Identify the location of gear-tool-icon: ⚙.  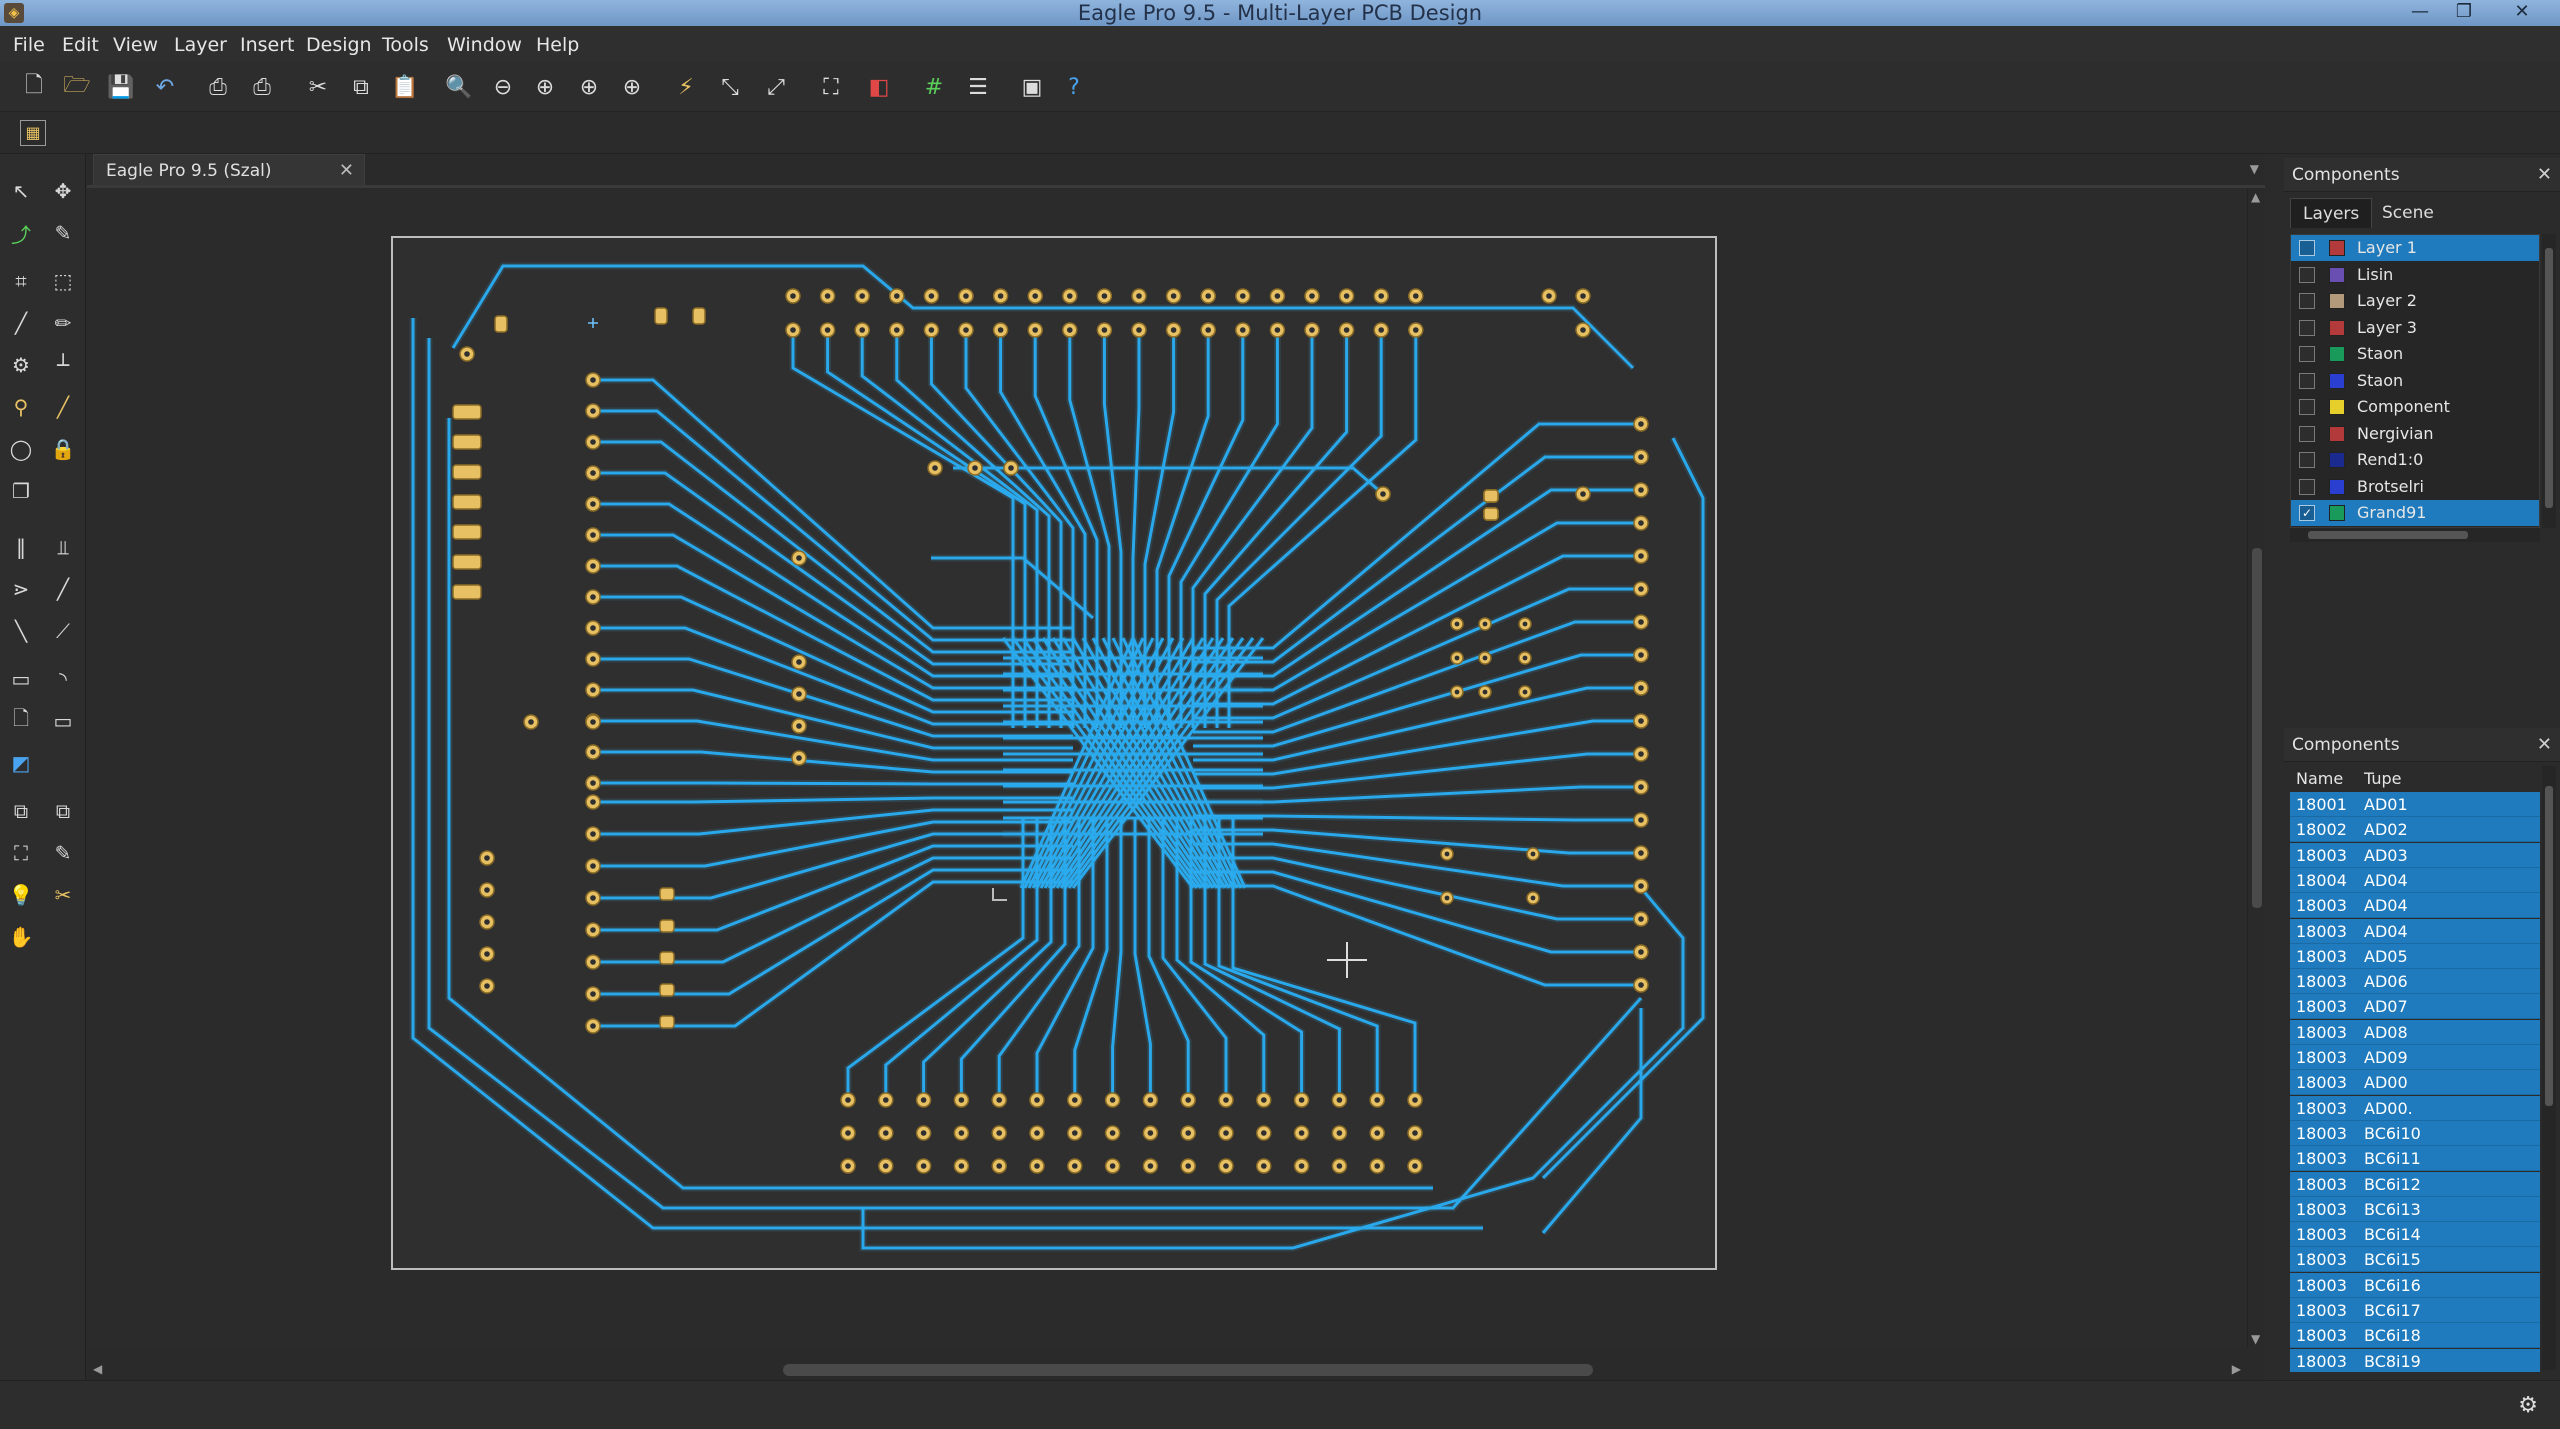
(21, 365).